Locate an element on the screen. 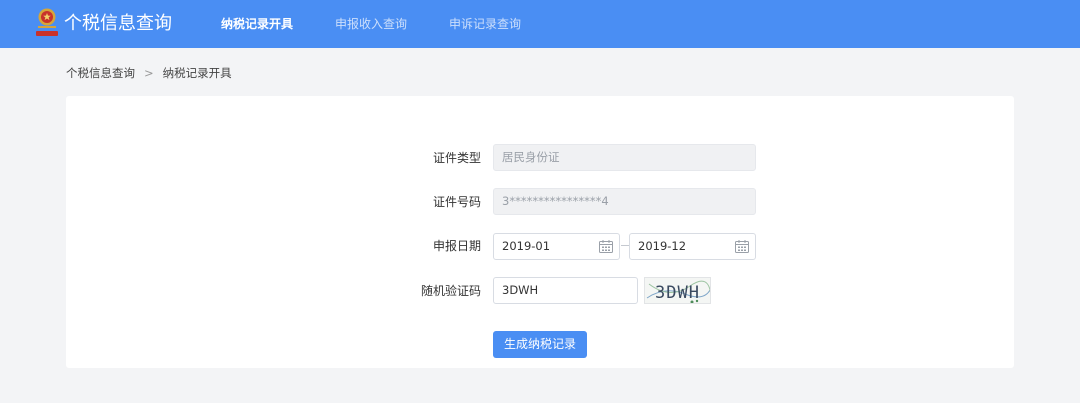 The image size is (1080, 403). id-type-label: 证件类型 is located at coordinates (456, 158).